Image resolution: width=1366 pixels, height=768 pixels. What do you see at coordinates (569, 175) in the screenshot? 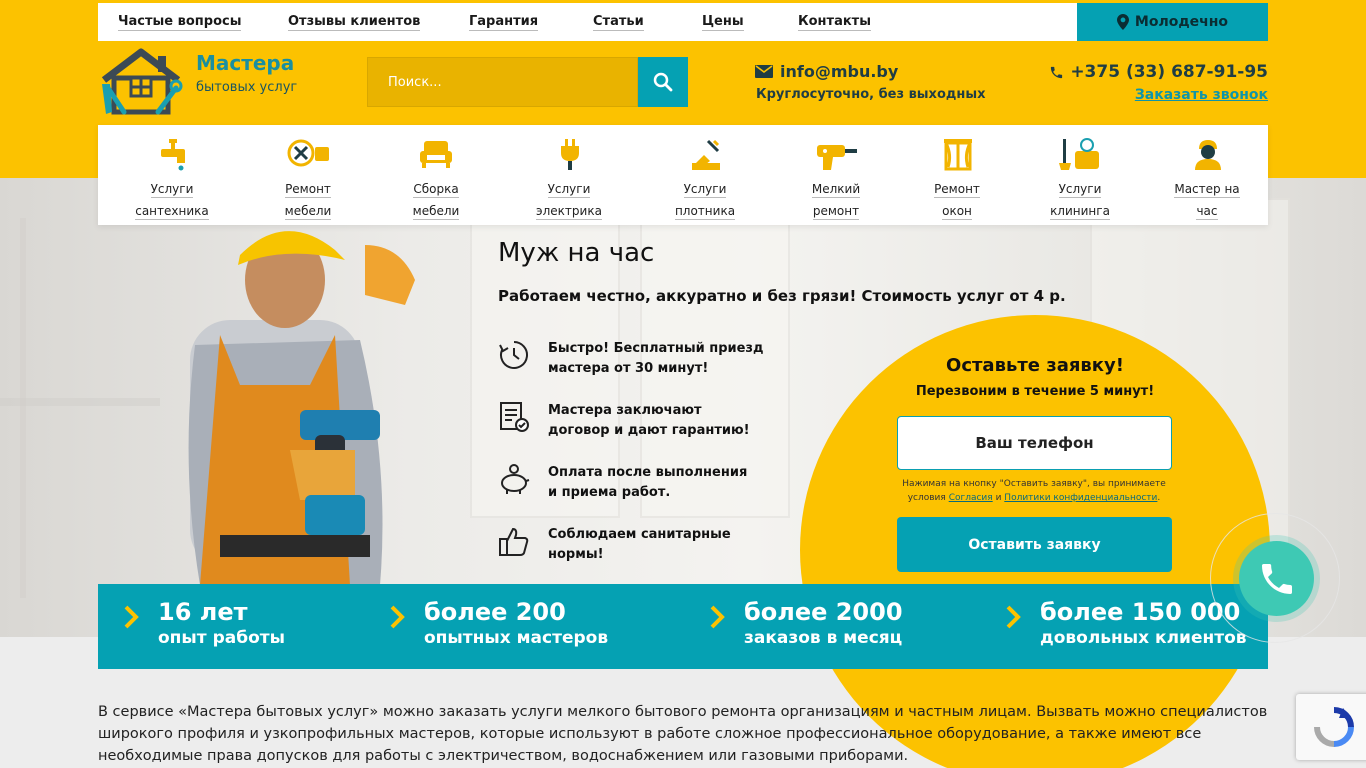
I see `service-electrician: Услуги электрика` at bounding box center [569, 175].